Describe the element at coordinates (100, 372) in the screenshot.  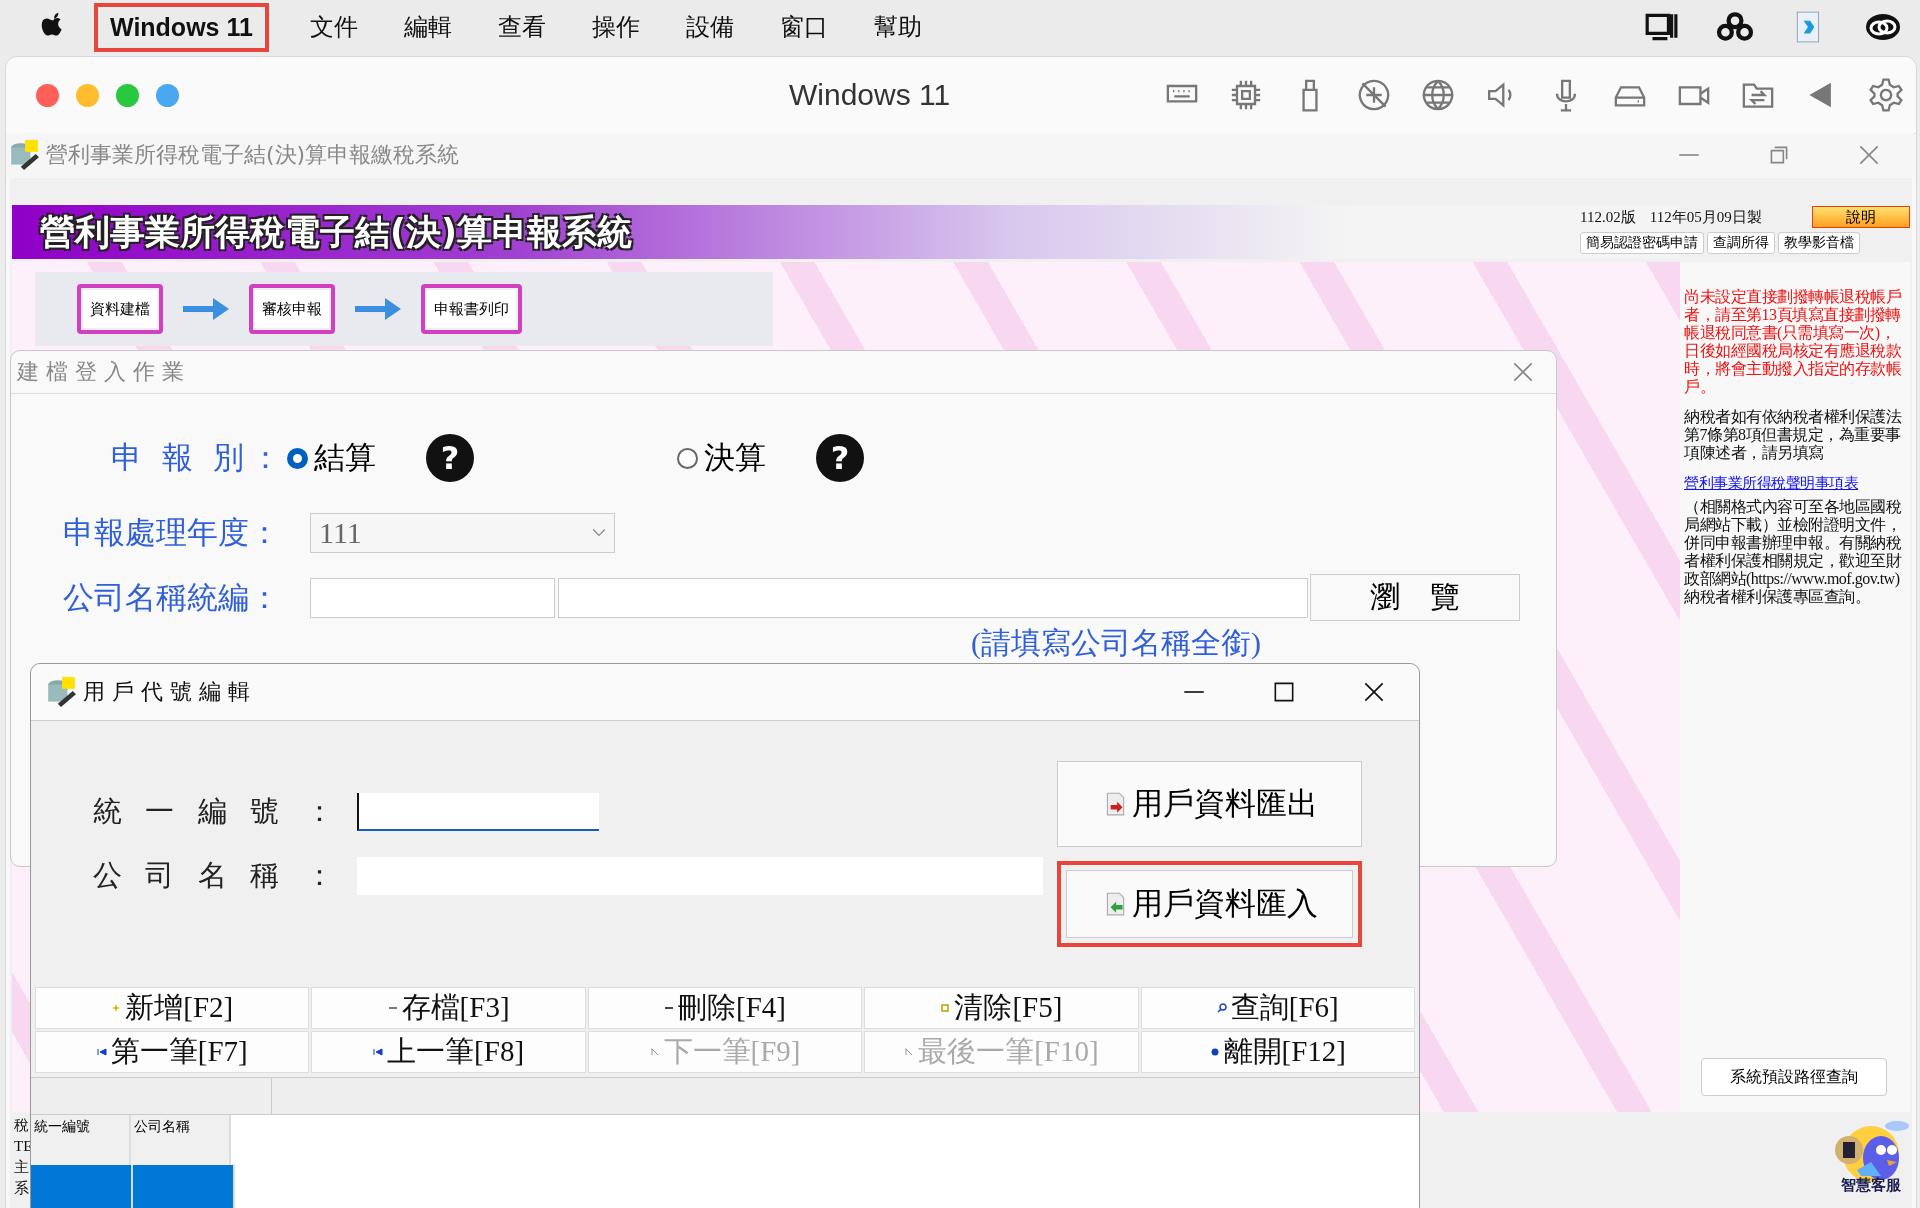
I see `dialog-title: 建 檔 登 入 作 業` at that location.